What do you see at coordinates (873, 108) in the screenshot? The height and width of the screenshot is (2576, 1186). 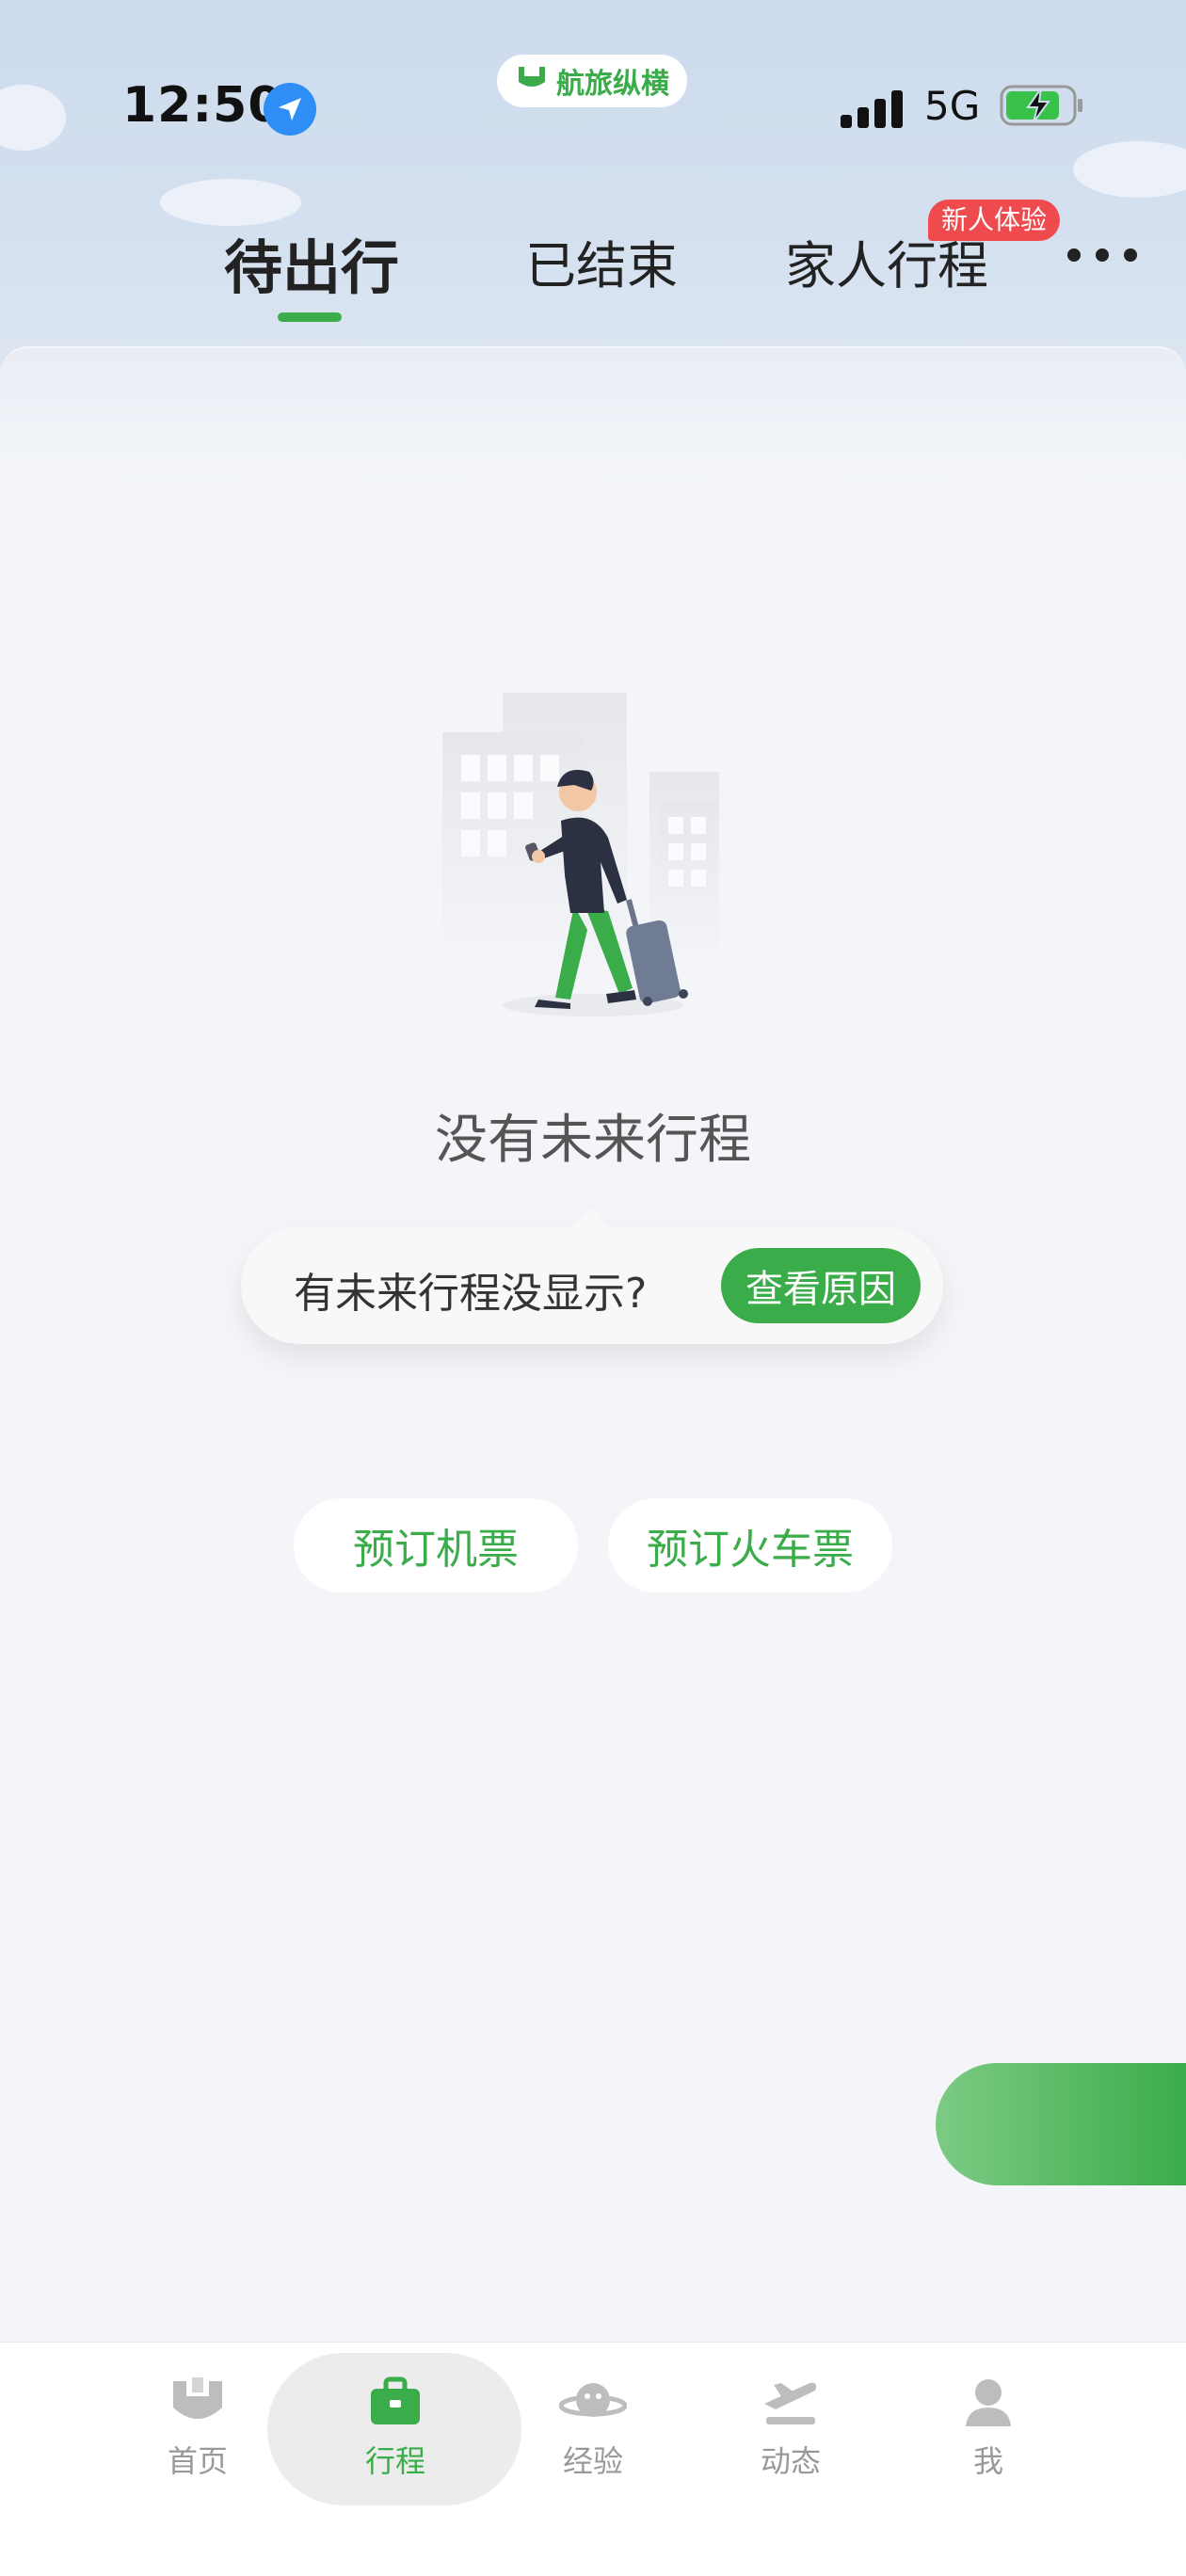 I see `cellular-signal-icon` at bounding box center [873, 108].